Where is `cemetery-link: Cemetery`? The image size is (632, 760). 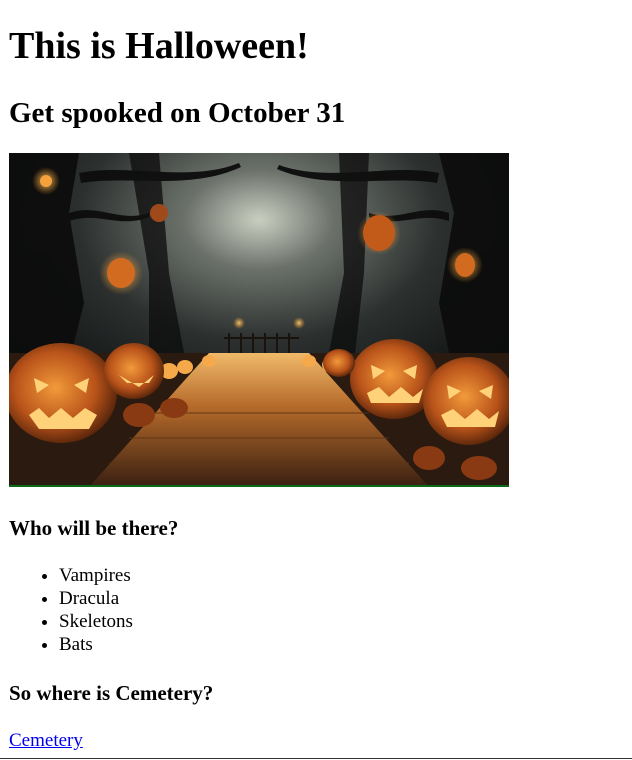
cemetery-link: Cemetery is located at coordinates (46, 741).